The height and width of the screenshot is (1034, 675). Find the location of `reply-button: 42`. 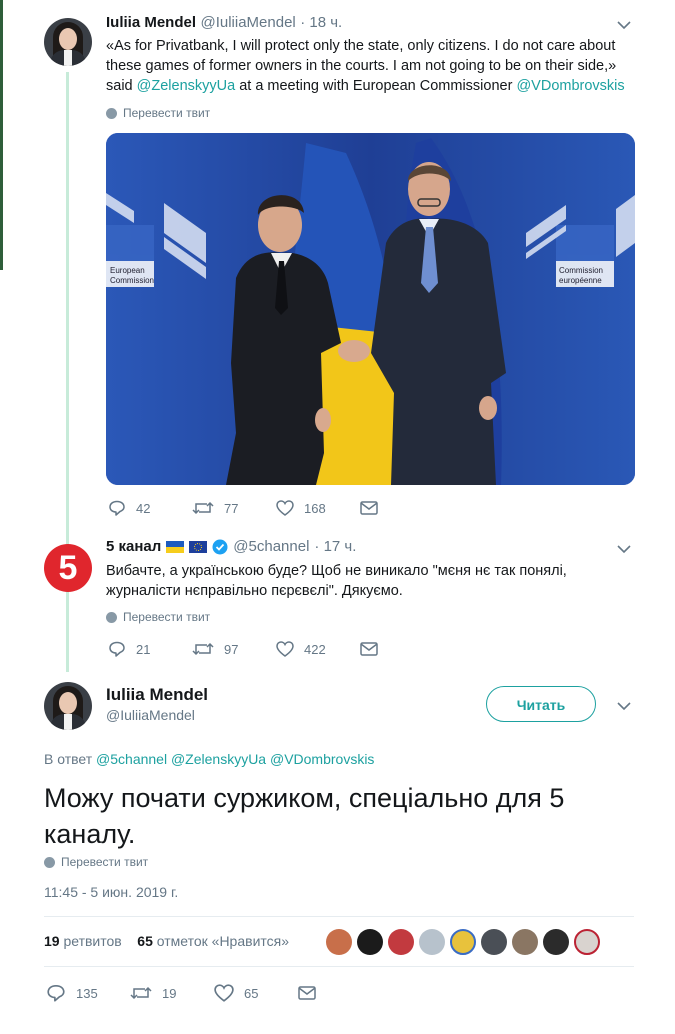

reply-button: 42 is located at coordinates (150, 508).